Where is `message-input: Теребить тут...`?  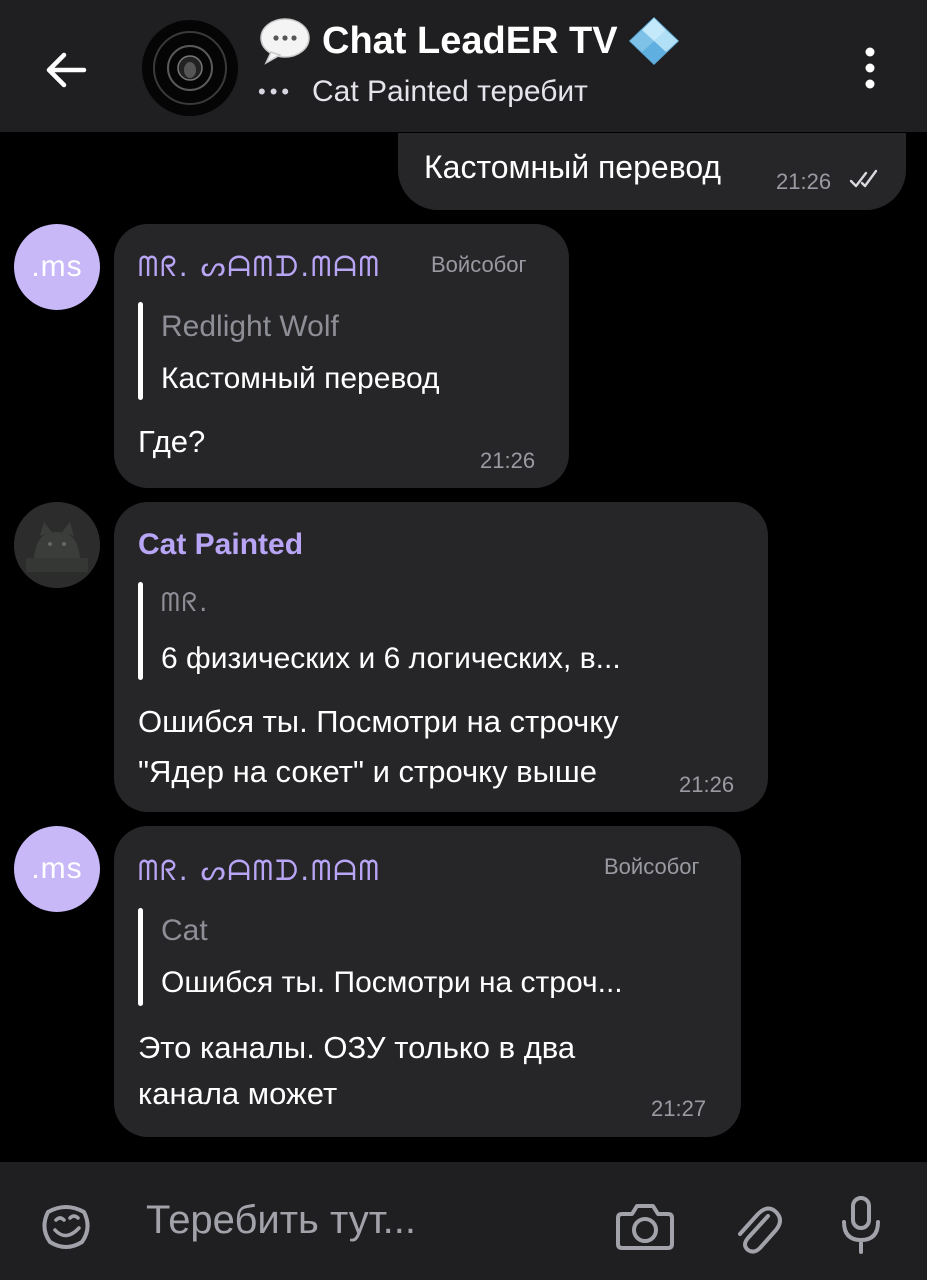 message-input: Теребить тут... is located at coordinates (281, 1220).